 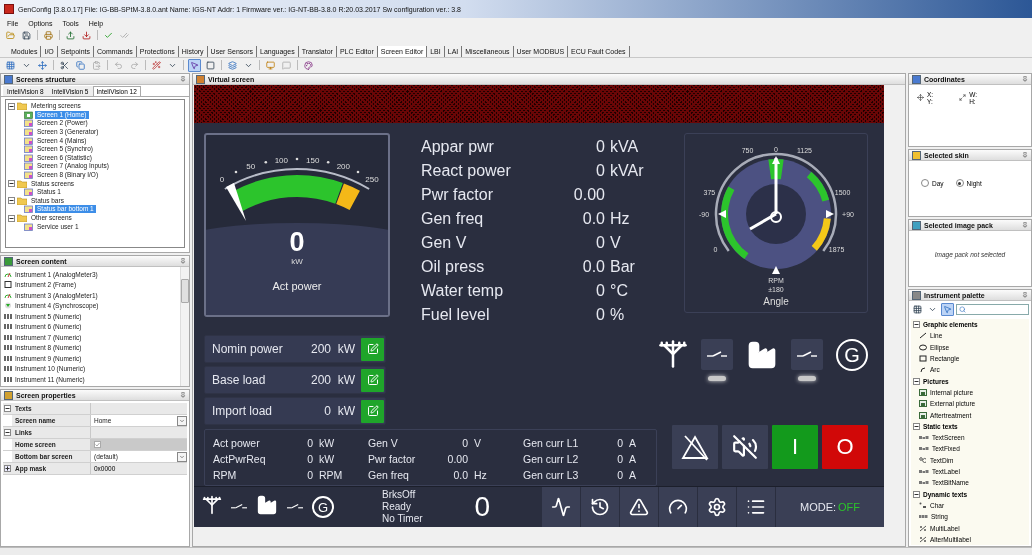 I want to click on reading-unit: Bar, so click(x=622, y=267).